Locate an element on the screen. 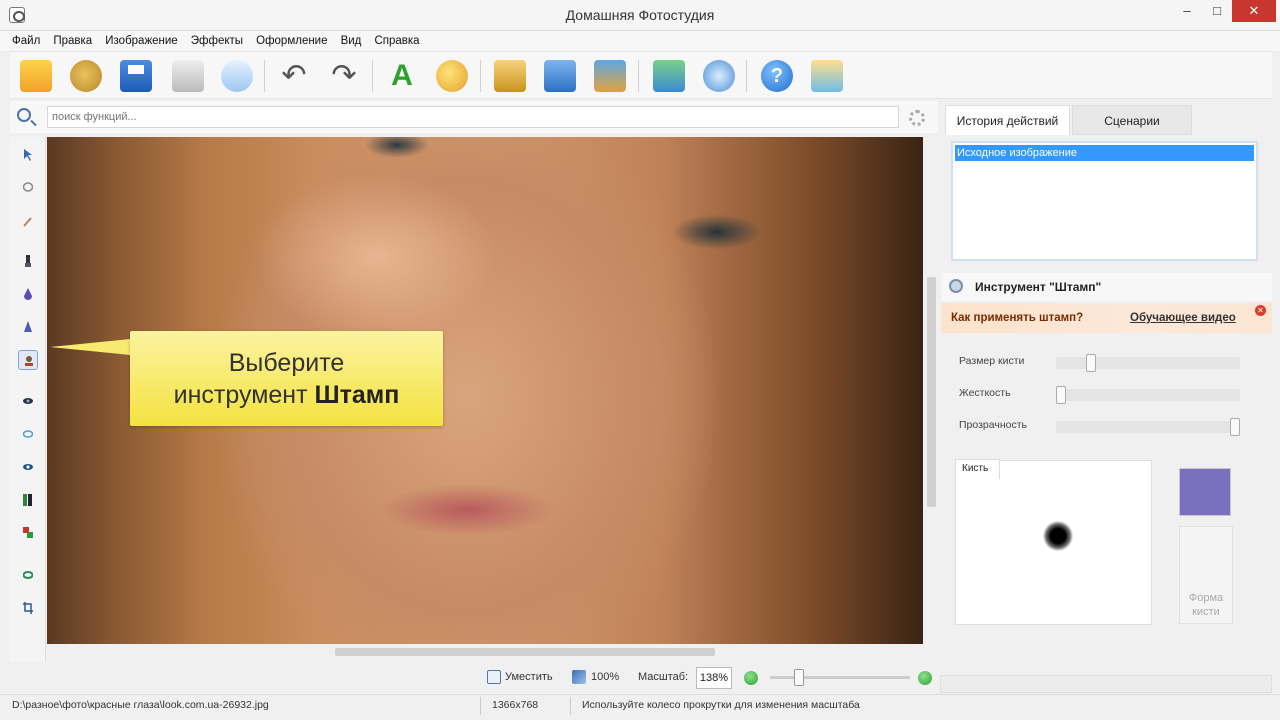 This screenshot has height=720, width=1280. open-icon is located at coordinates (36, 76).